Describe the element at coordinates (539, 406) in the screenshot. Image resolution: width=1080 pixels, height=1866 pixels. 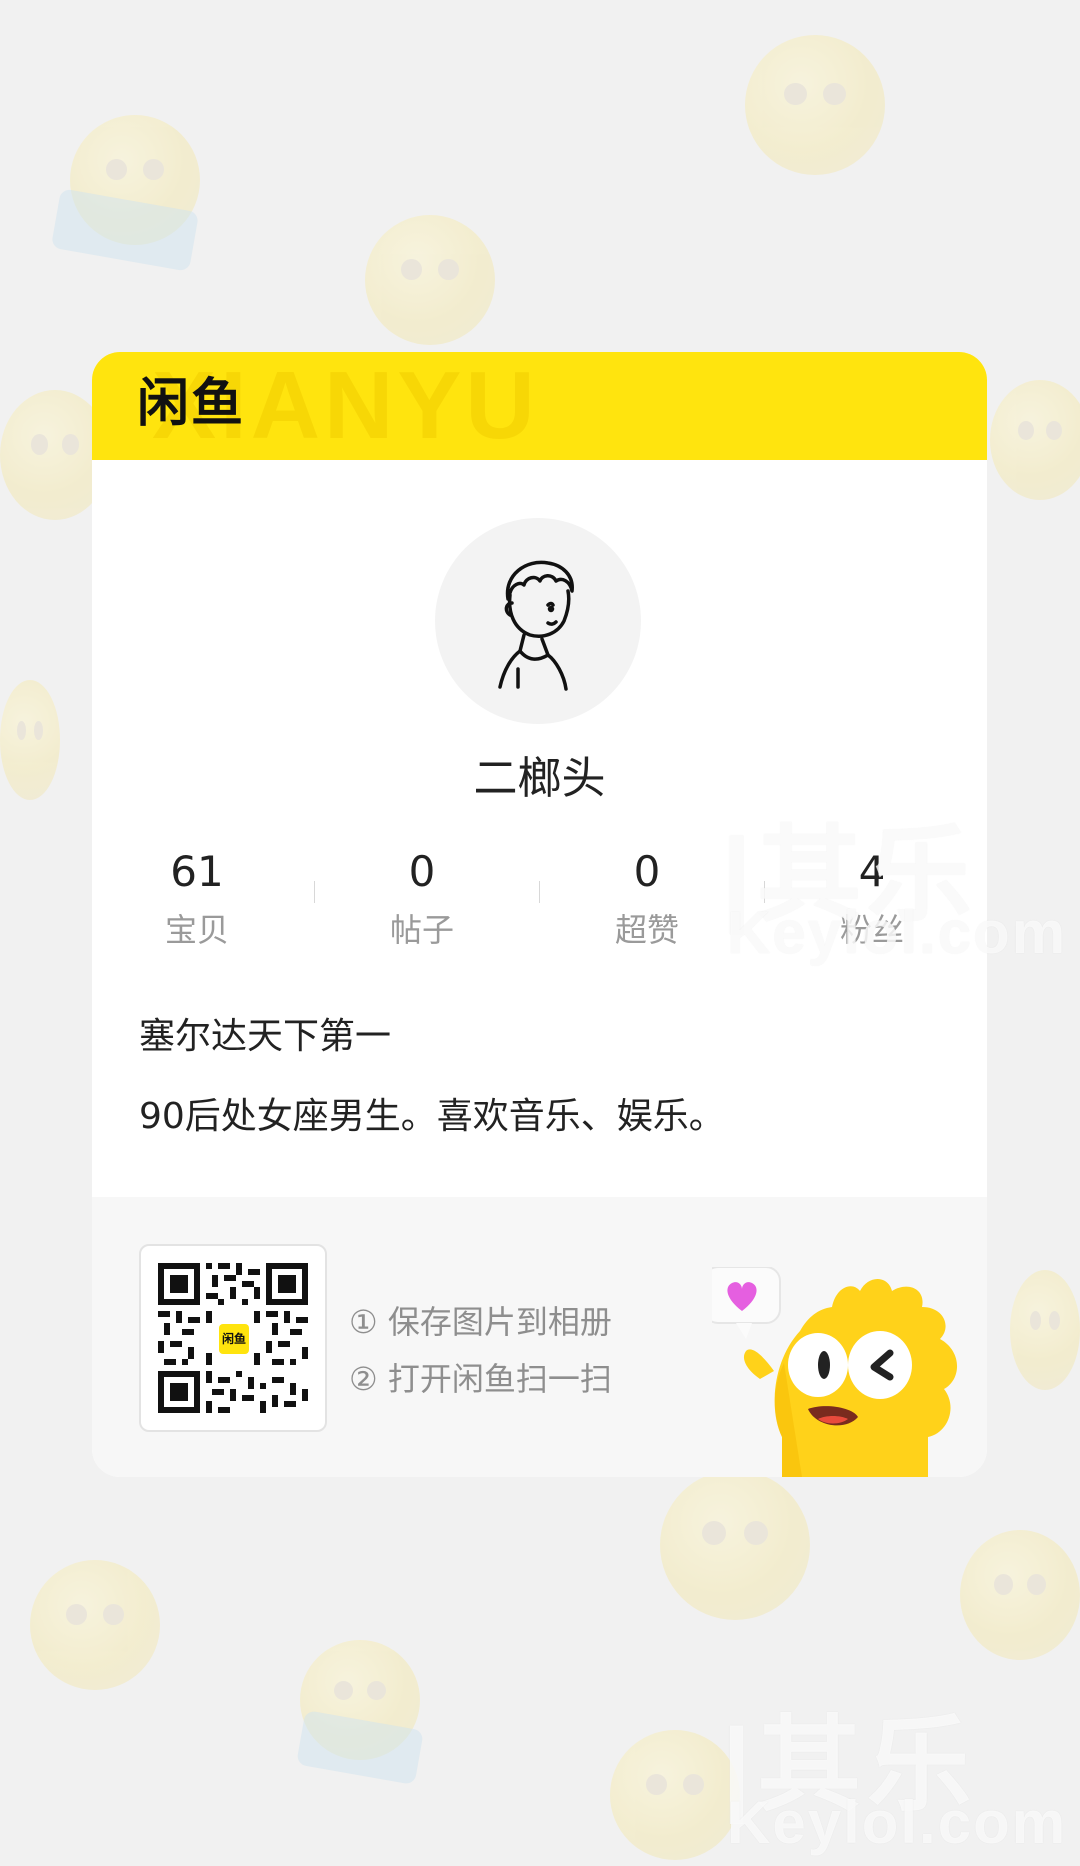
I see `card-header: XIANYU 闲鱼` at that location.